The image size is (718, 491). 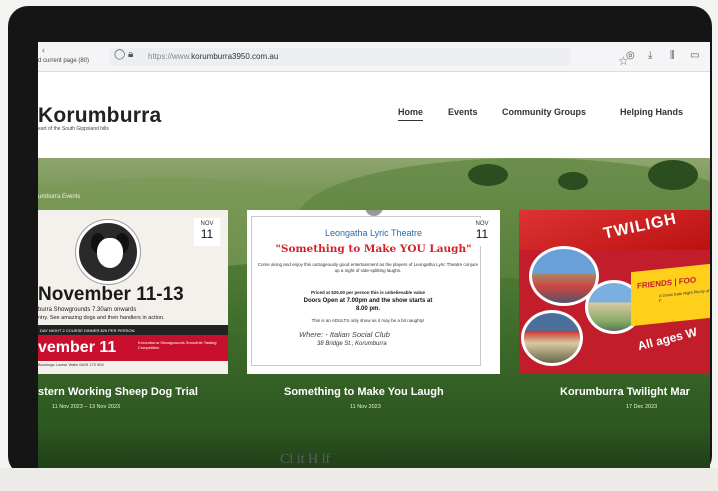 I want to click on background-text: Cl it H lf, so click(x=305, y=459).